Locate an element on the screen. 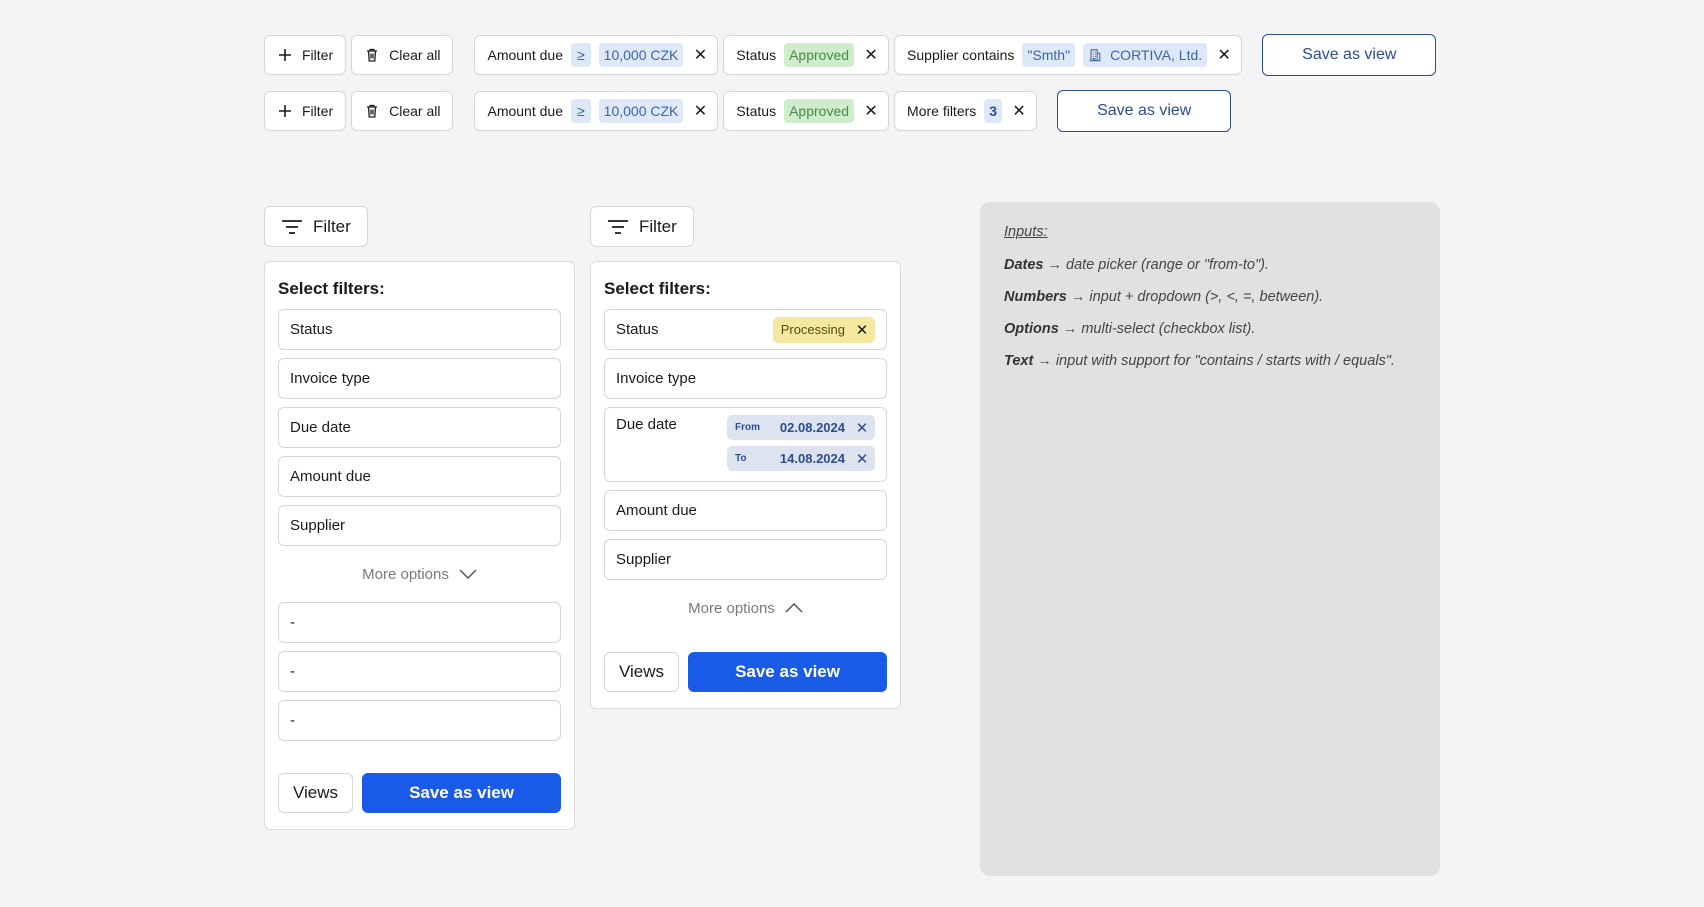 The image size is (1704, 907). note-line: Options → multi-select (checkbox list). is located at coordinates (1210, 329).